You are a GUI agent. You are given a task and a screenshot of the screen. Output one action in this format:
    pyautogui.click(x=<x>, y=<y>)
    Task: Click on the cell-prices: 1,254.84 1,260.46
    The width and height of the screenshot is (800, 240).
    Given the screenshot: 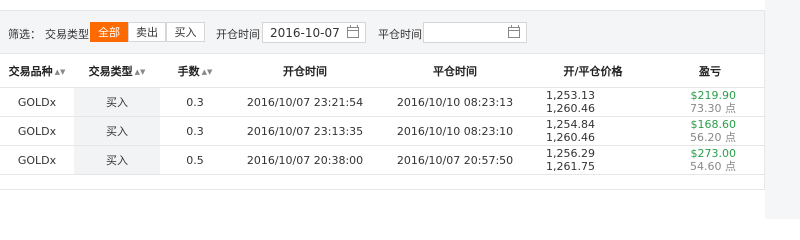 What is the action you would take?
    pyautogui.click(x=593, y=131)
    